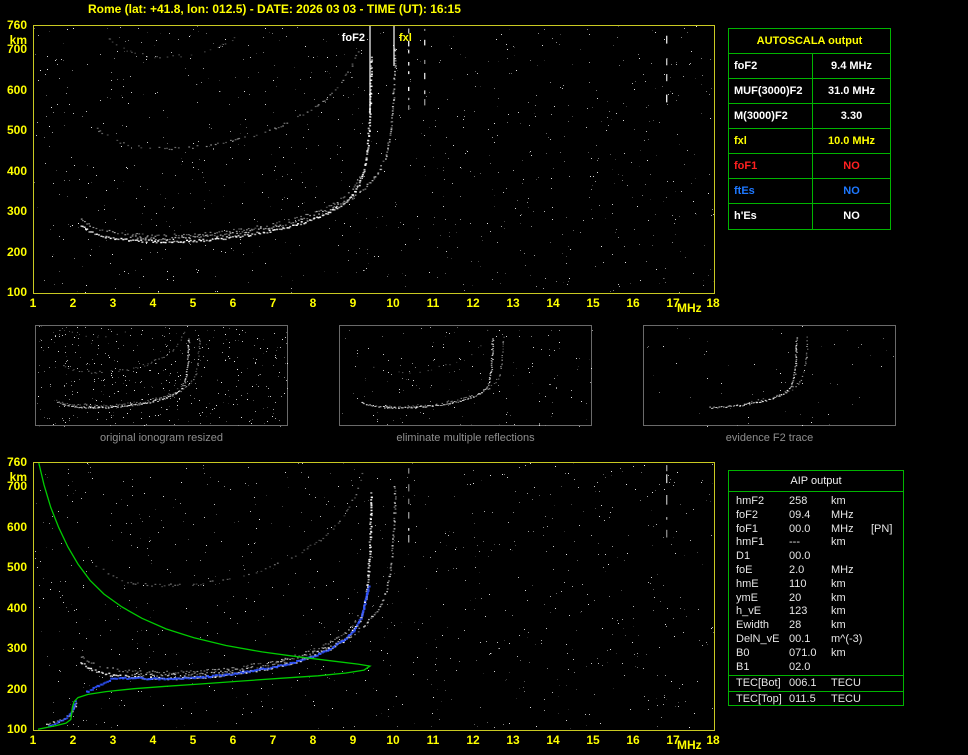  What do you see at coordinates (809, 41) in the screenshot?
I see `autoscala-table-title: AUTOSCALA output` at bounding box center [809, 41].